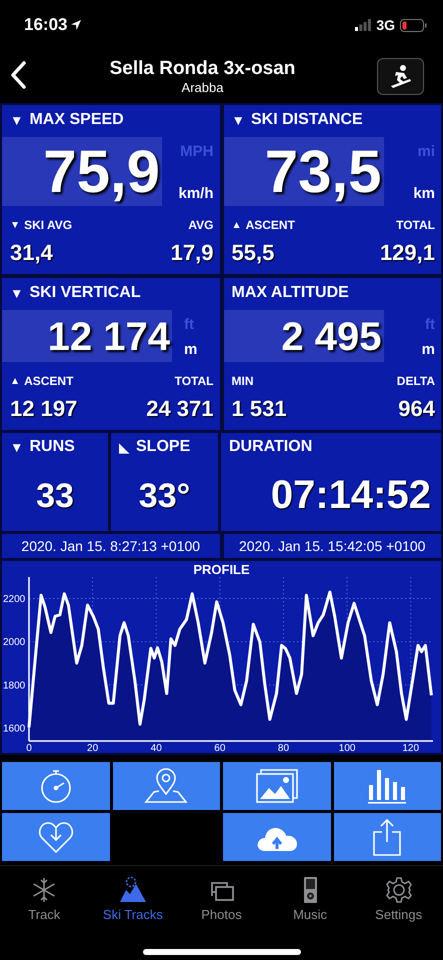 Image resolution: width=443 pixels, height=960 pixels. I want to click on stat-title: SKI VERTICAL, so click(85, 293).